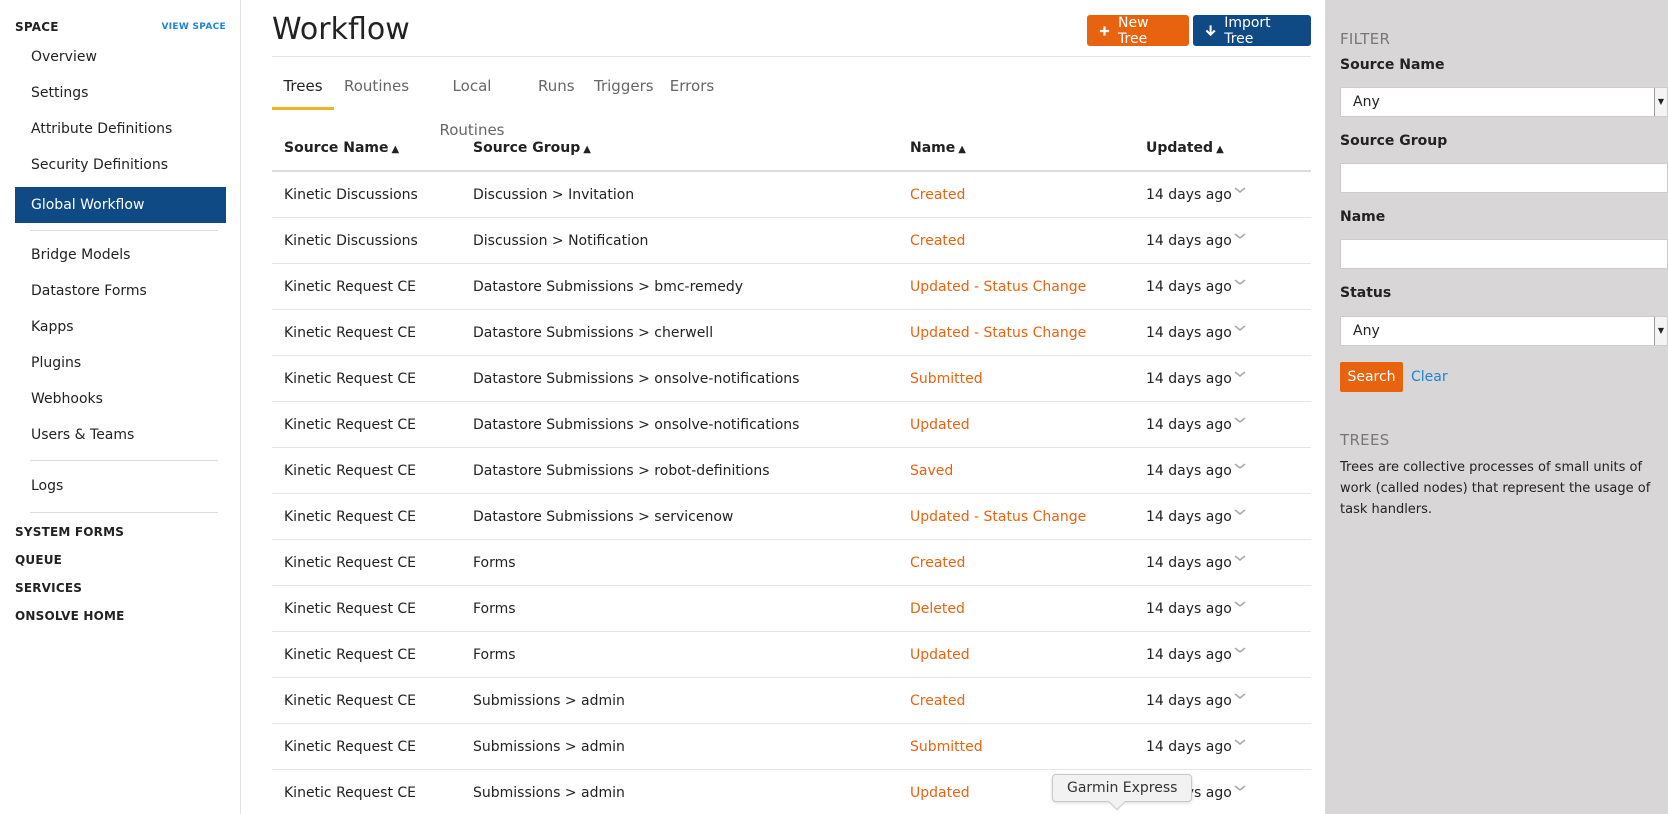 Image resolution: width=1668 pixels, height=814 pixels. Describe the element at coordinates (120, 129) in the screenshot. I see `sidebar-item-attribute-definitions: Attribute Definitions` at that location.